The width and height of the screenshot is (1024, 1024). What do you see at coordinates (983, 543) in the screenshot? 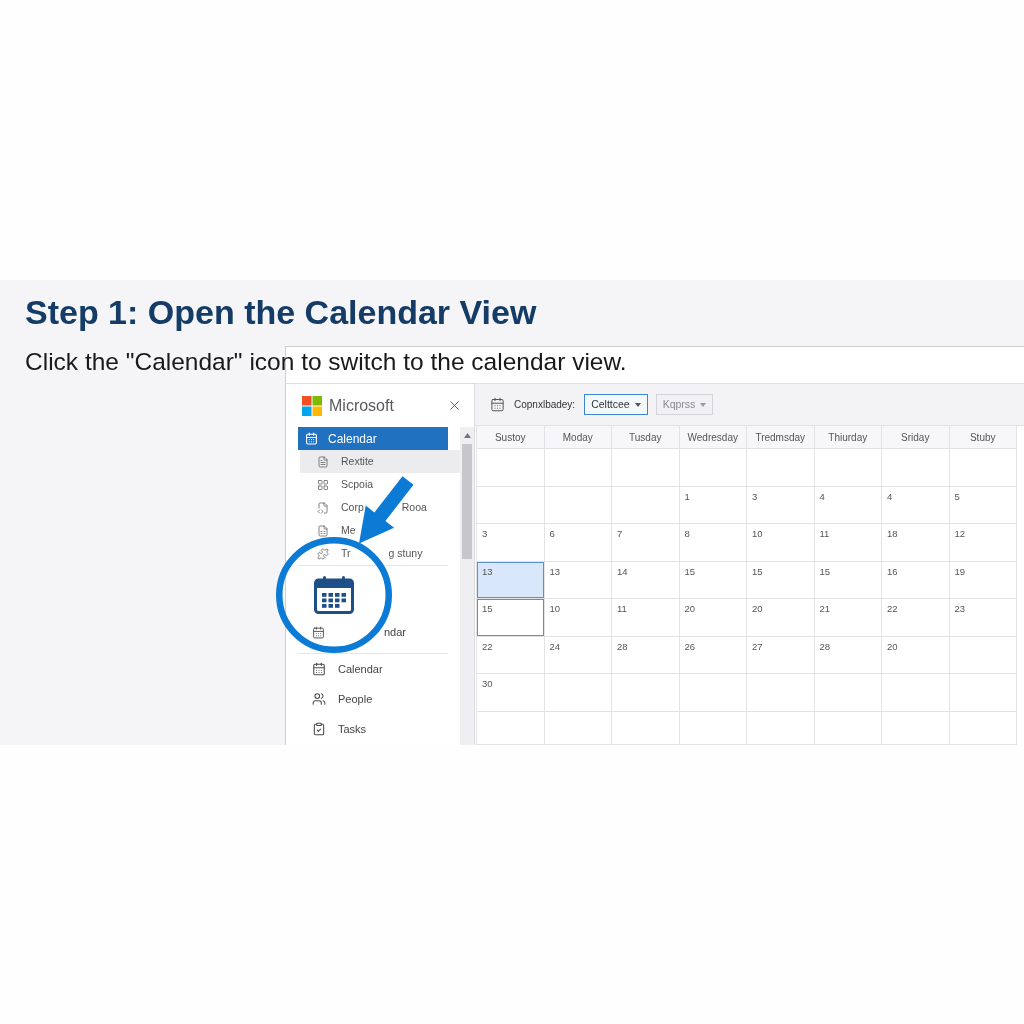
I see `calendar-day-cell: 12` at bounding box center [983, 543].